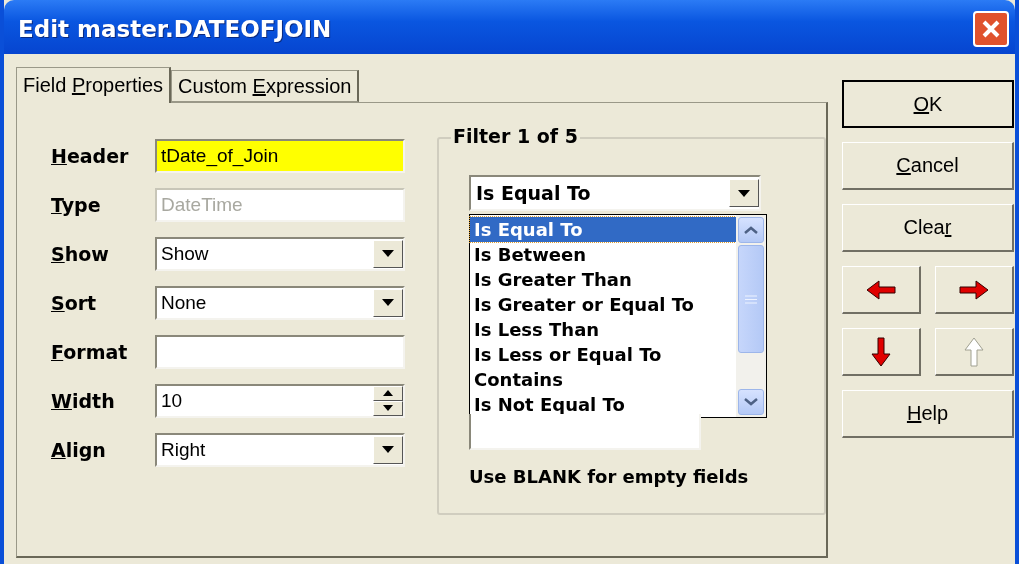 Image resolution: width=1019 pixels, height=564 pixels. I want to click on dropdown-value: Show, so click(185, 253).